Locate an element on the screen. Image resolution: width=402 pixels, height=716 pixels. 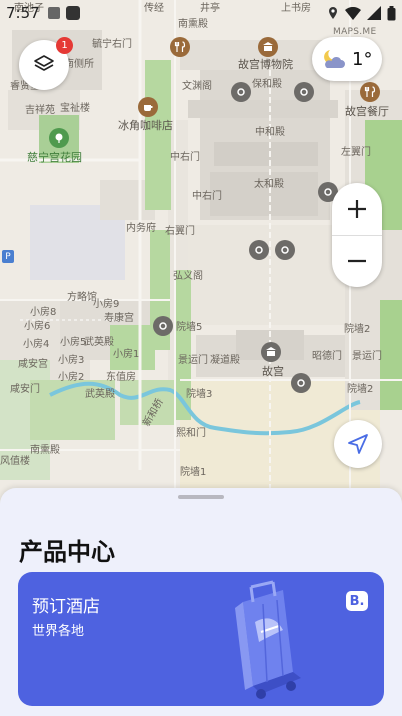
map-label: 故宫博物院 is located at coordinates (265, 64).